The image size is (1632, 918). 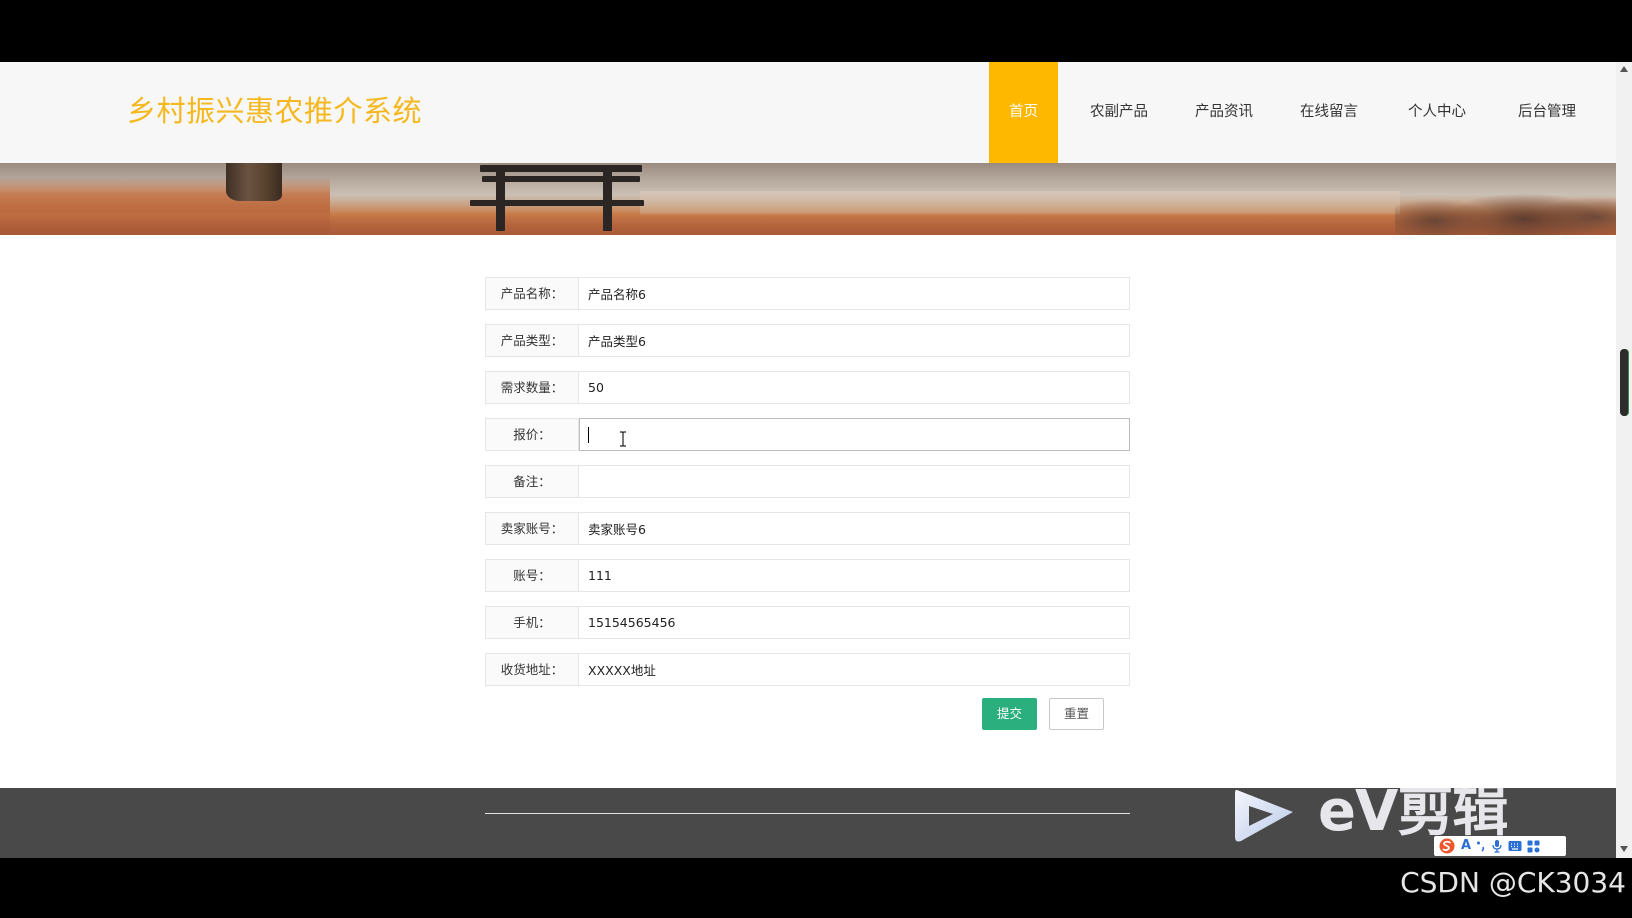 I want to click on punctuation-icon, so click(x=1481, y=846).